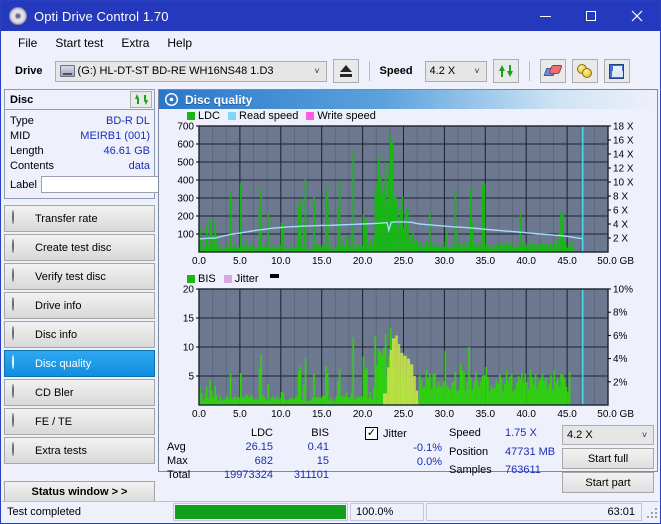 The image size is (661, 524). I want to click on sidebar-item-drive-info: Drive info, so click(79, 305).